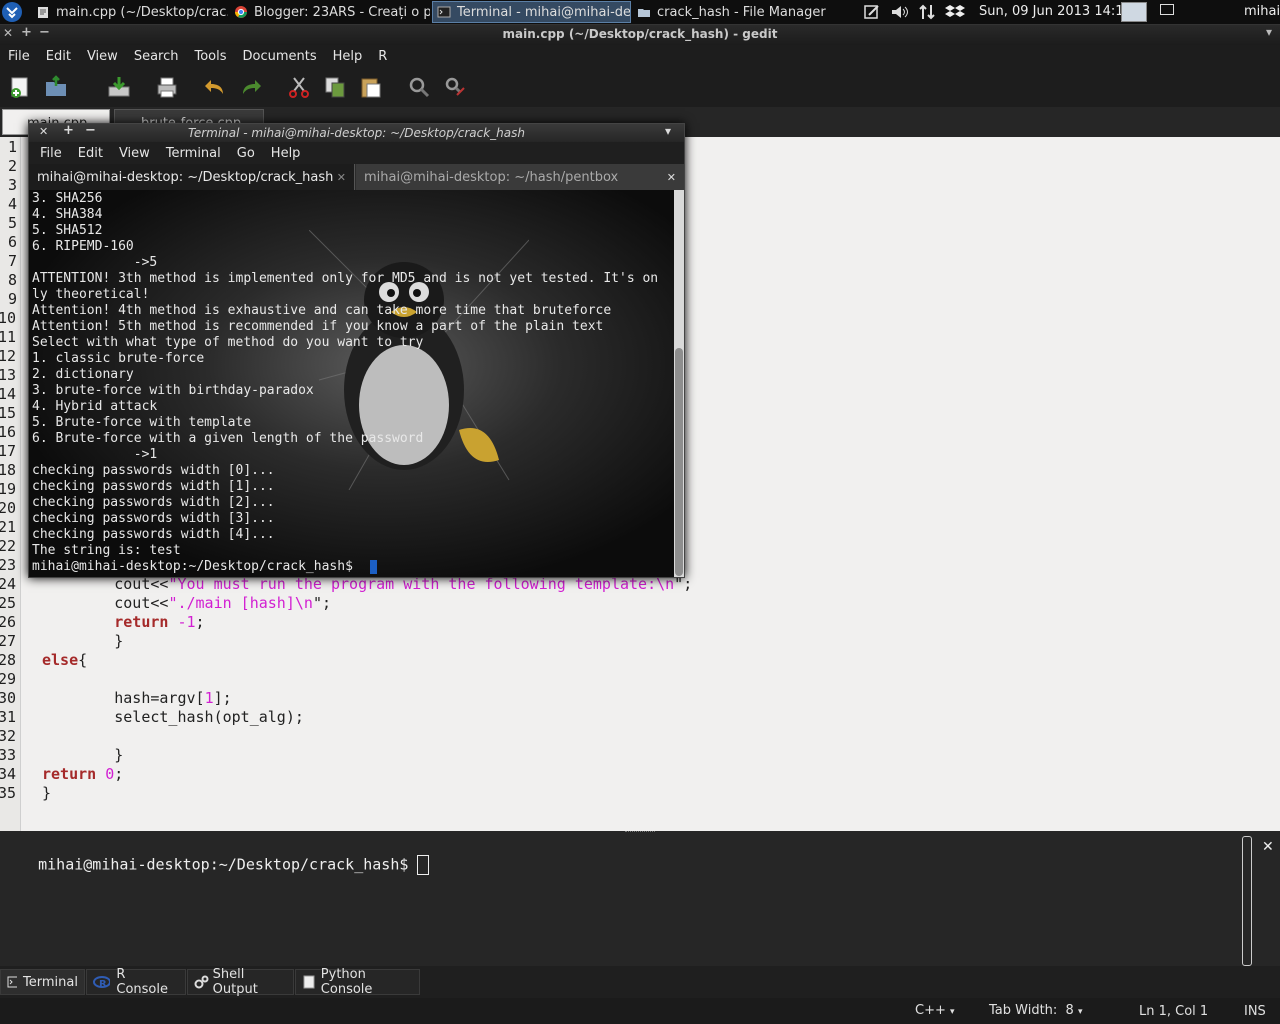  What do you see at coordinates (91, 294) in the screenshot?
I see `terminal-output-line: ly theoretical!` at bounding box center [91, 294].